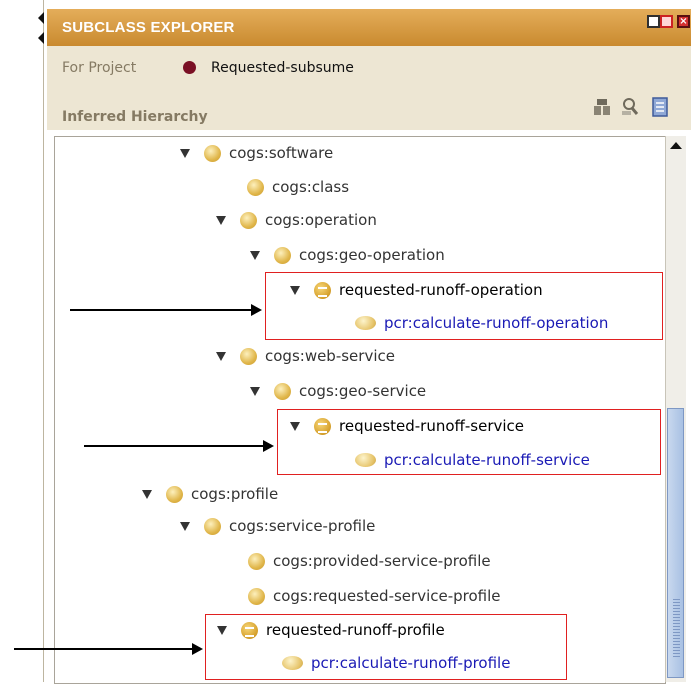 The height and width of the screenshot is (684, 691). Describe the element at coordinates (602, 107) in the screenshot. I see `hierarchy-tool-icon` at that location.